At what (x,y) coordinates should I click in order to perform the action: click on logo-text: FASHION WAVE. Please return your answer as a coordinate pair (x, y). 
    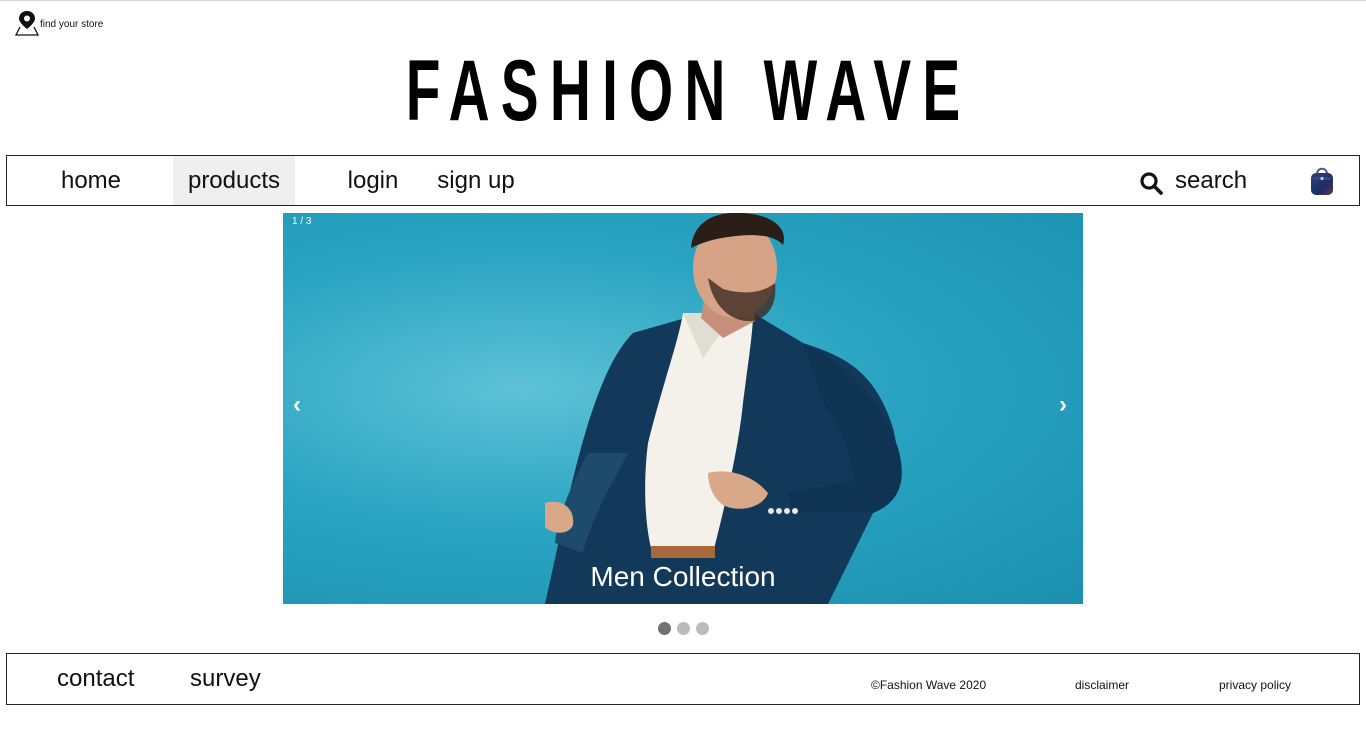
    Looking at the image, I should click on (683, 91).